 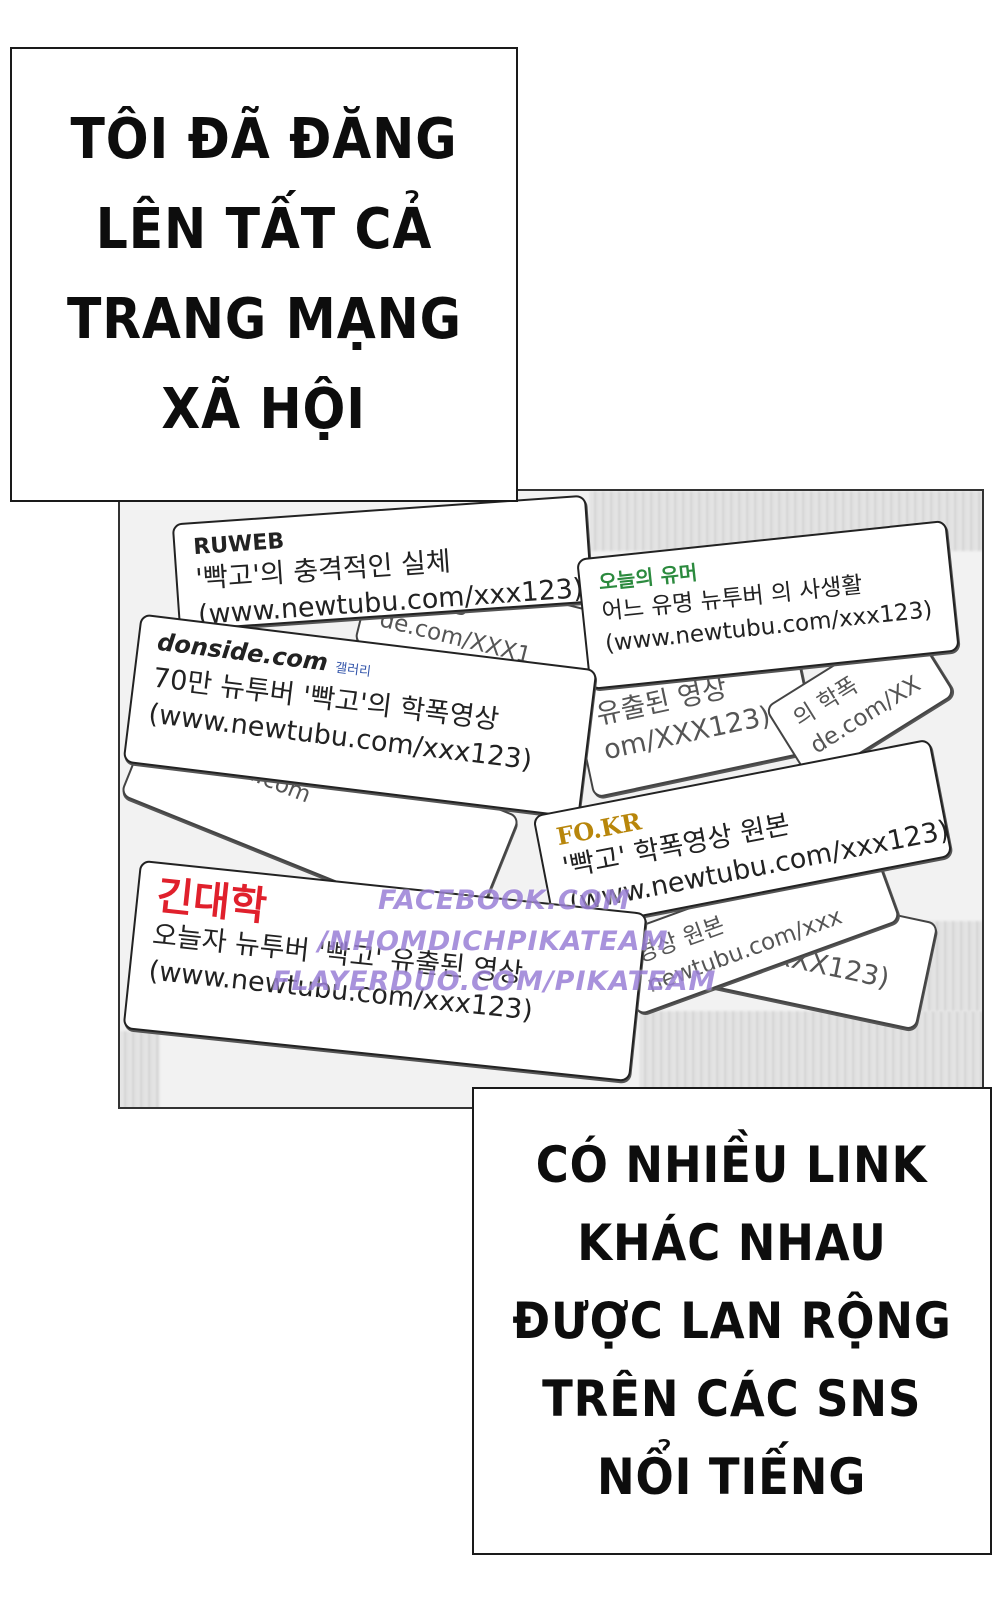 I want to click on watermark-line: FACEBOOK.COM, so click(x=504, y=900).